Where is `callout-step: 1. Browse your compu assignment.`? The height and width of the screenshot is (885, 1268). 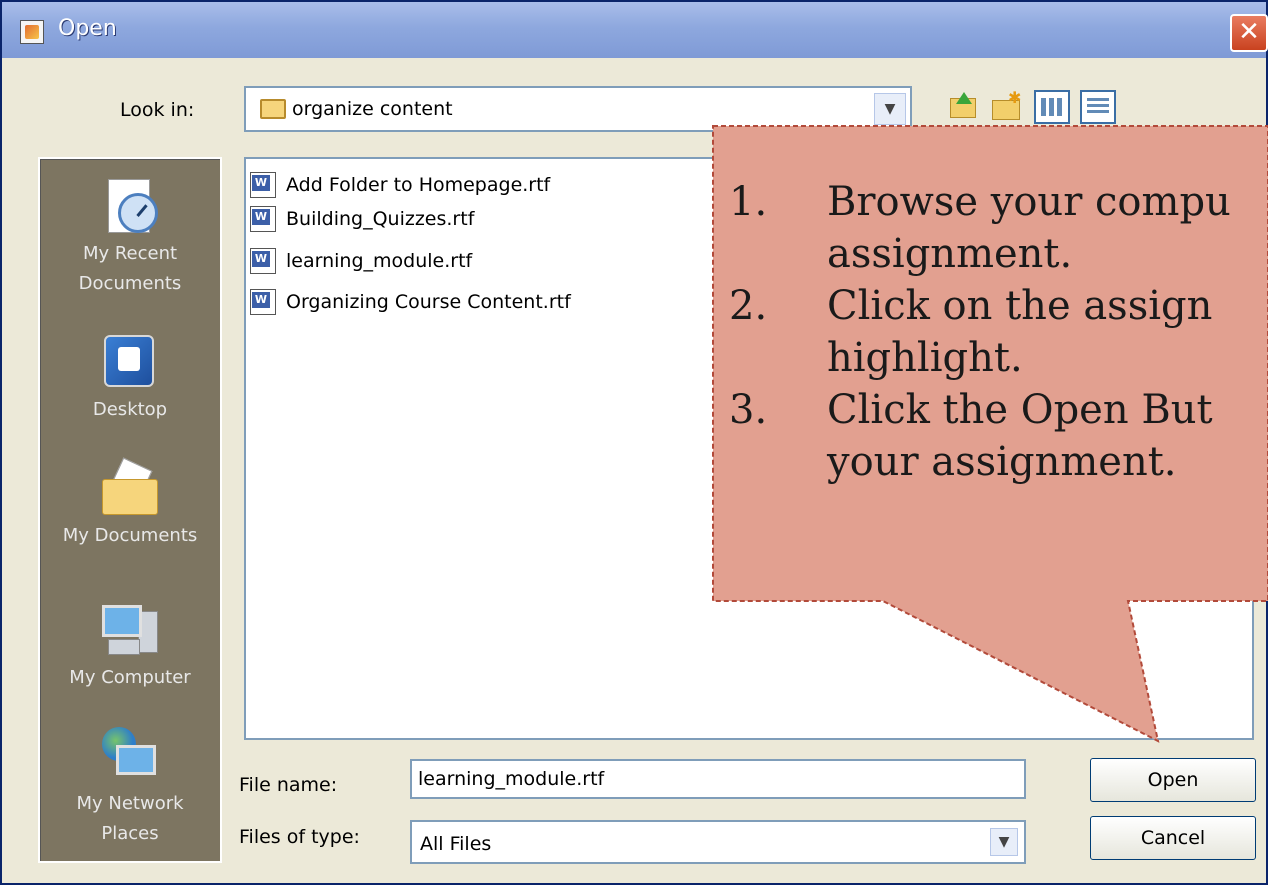
callout-step: 1. Browse your compu assignment. is located at coordinates (980, 228).